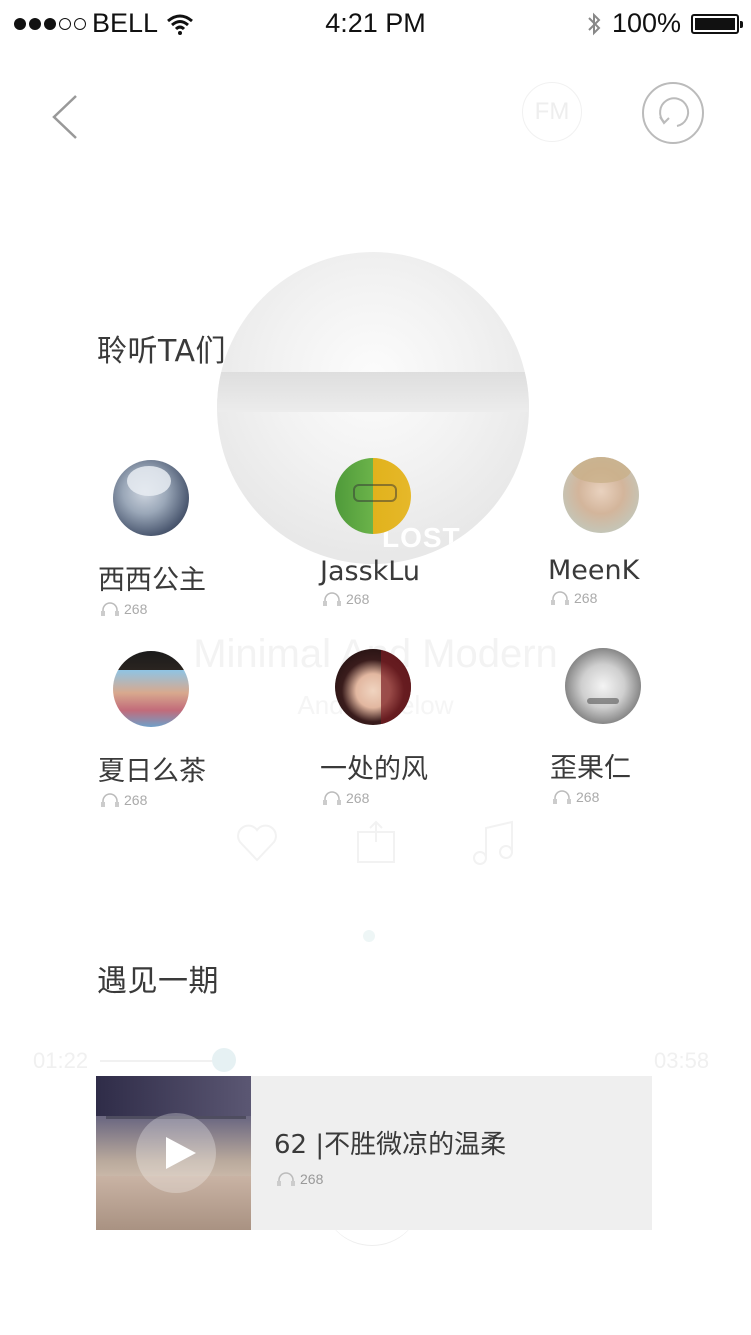  I want to click on loop-icon, so click(674, 112).